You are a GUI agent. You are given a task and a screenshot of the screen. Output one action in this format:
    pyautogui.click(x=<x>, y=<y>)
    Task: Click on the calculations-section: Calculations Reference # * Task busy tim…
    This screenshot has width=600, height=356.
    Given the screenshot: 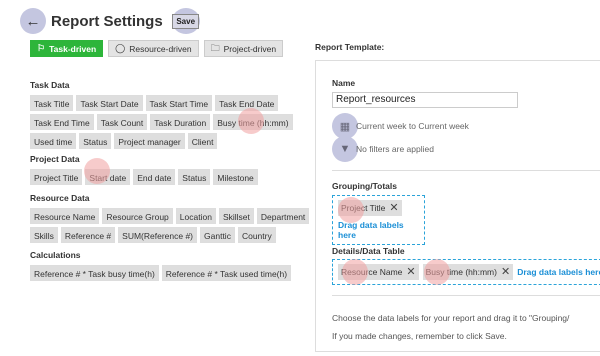 What is the action you would take?
    pyautogui.click(x=161, y=267)
    